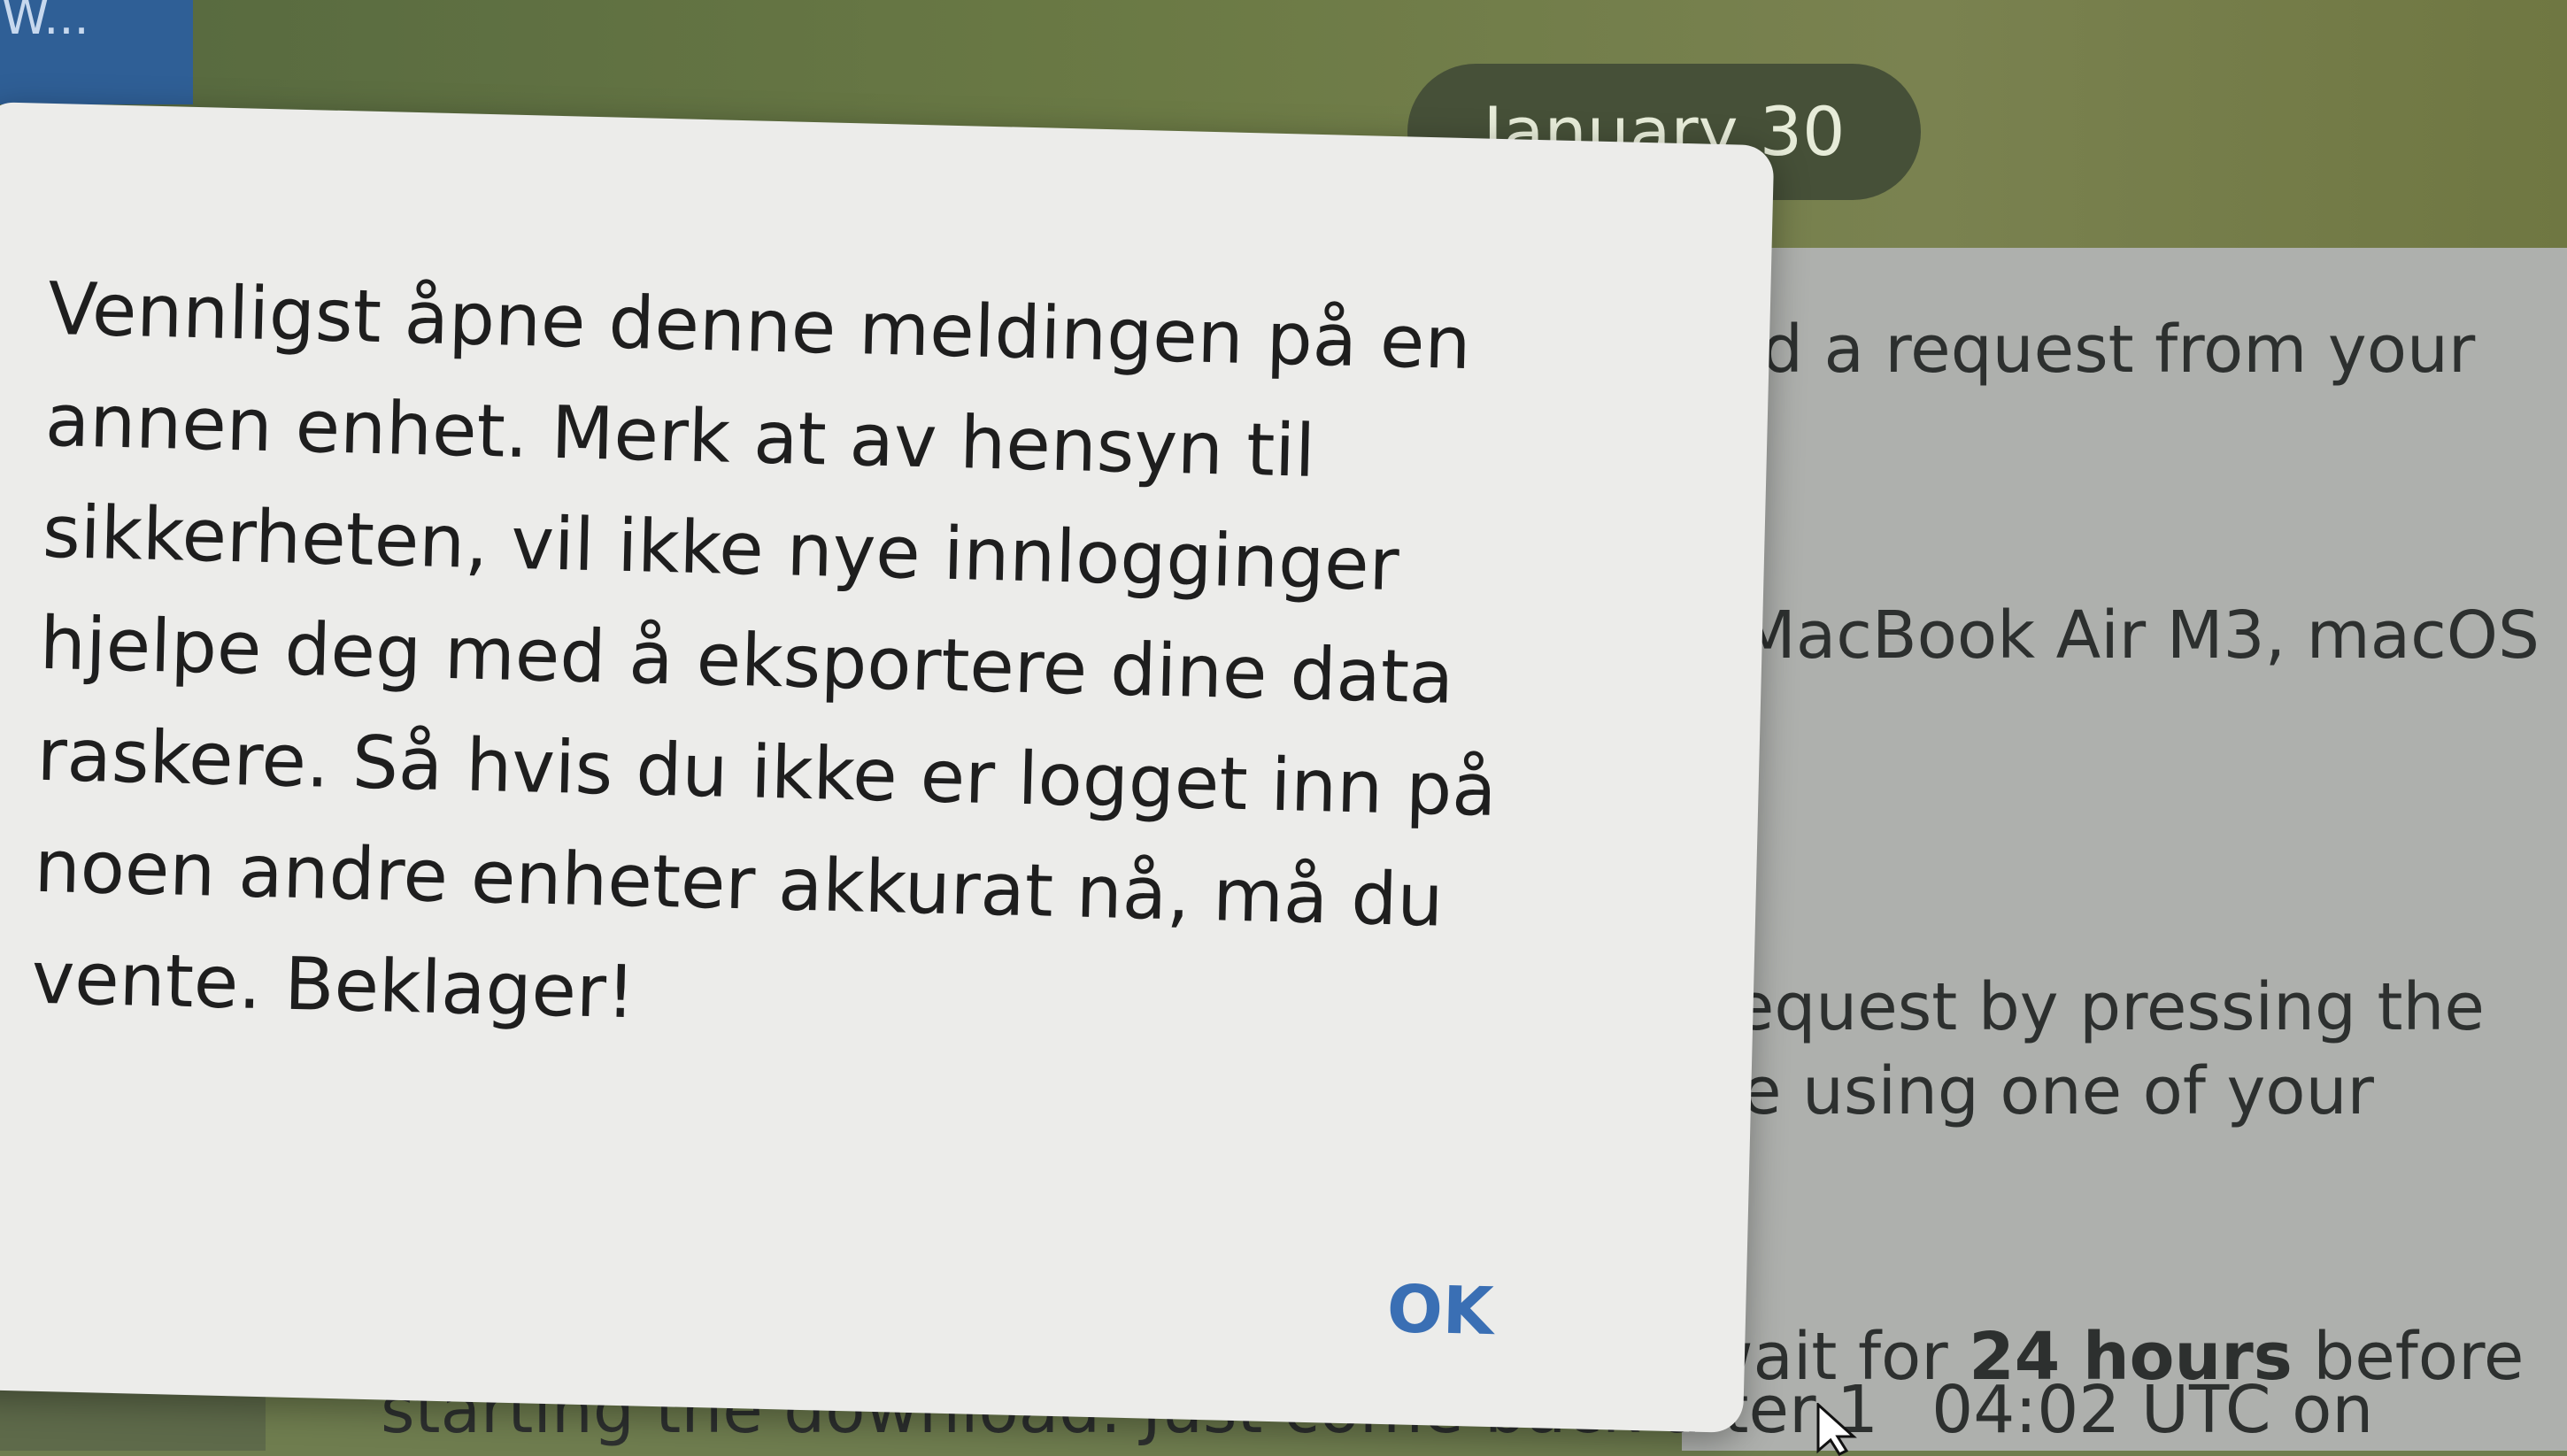 The image size is (2567, 1456). I want to click on message-line: d a request from your, so click(2118, 350).